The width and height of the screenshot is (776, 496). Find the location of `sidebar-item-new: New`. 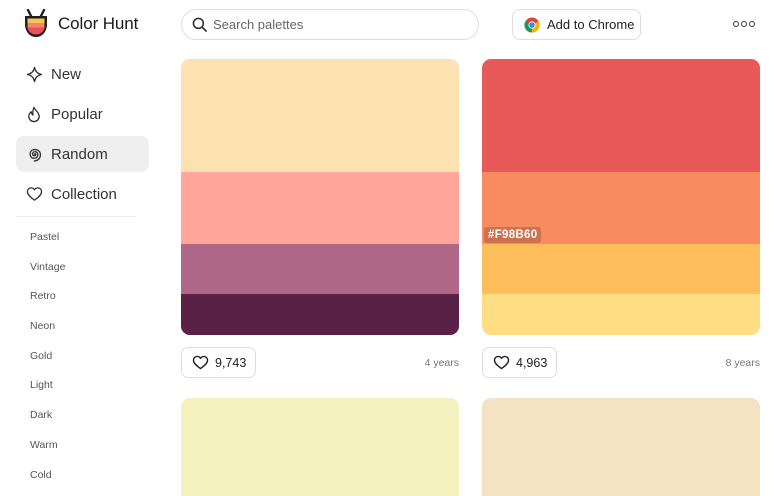

sidebar-item-new: New is located at coordinates (82, 74).